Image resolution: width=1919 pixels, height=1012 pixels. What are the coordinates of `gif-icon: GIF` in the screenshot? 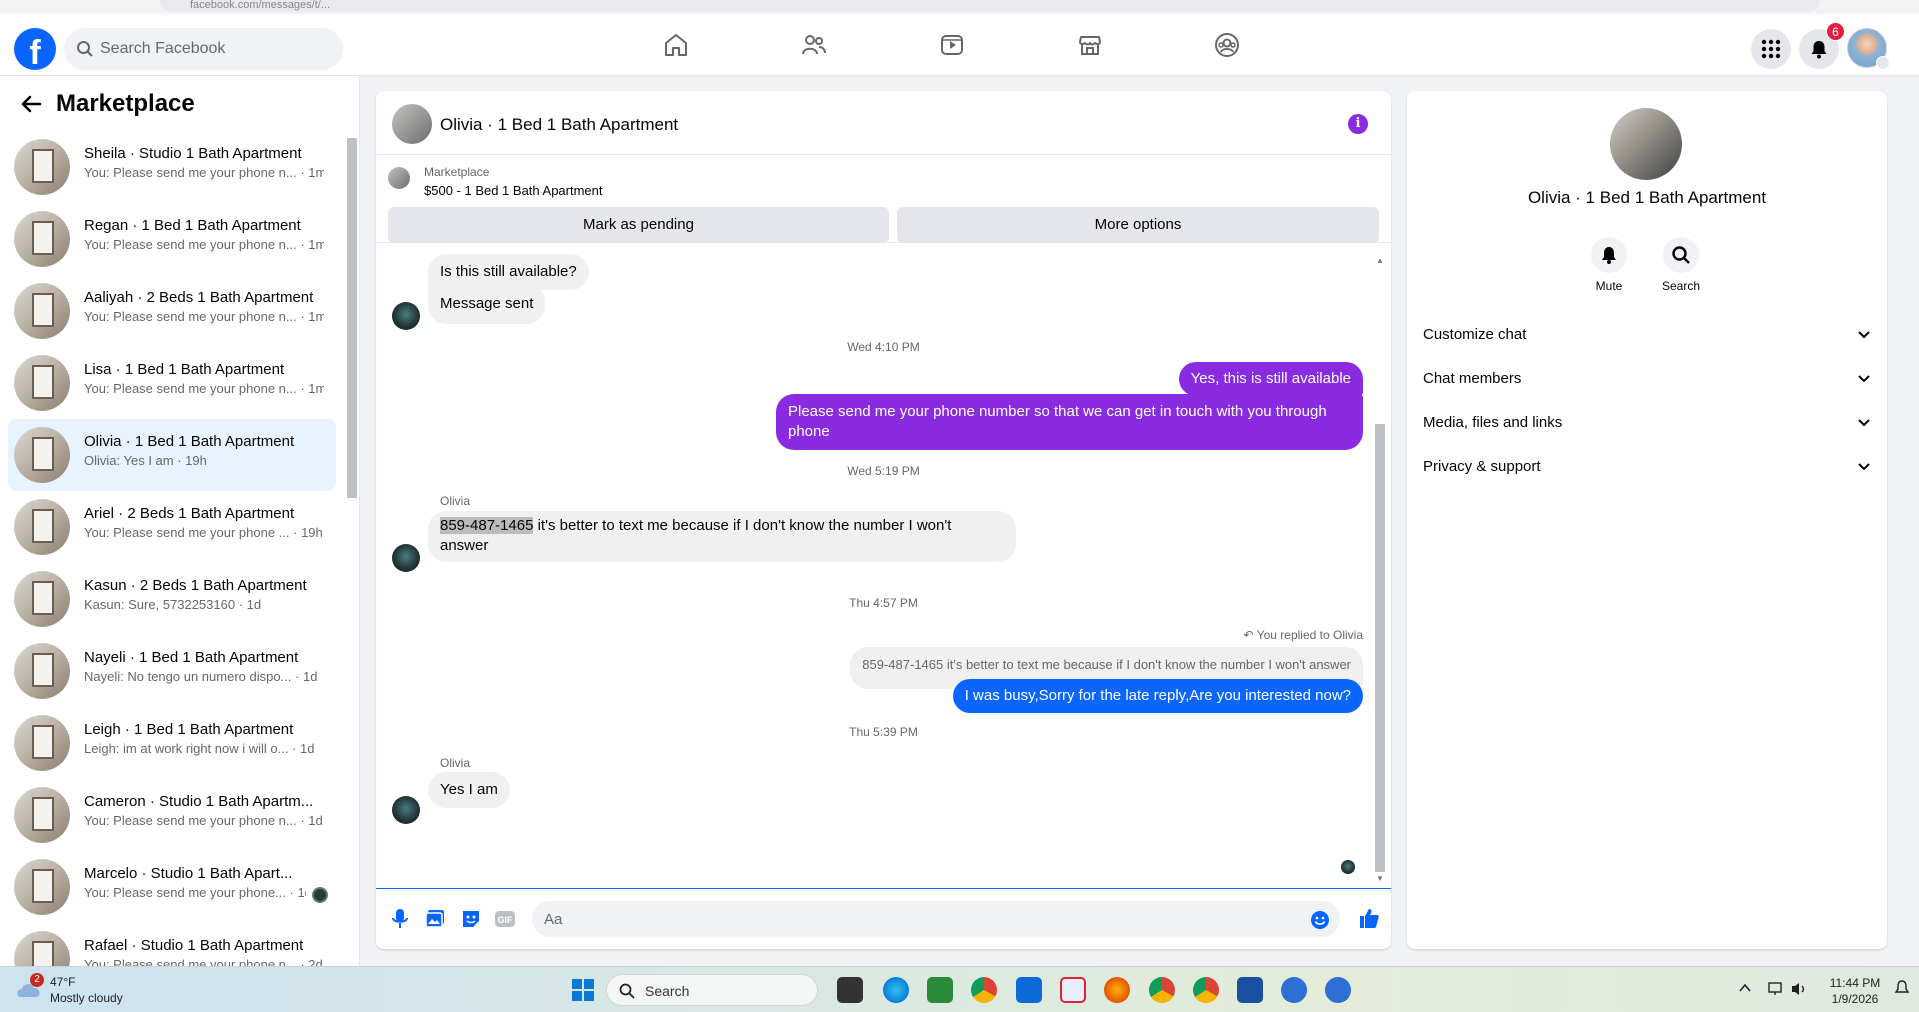 It's located at (505, 919).